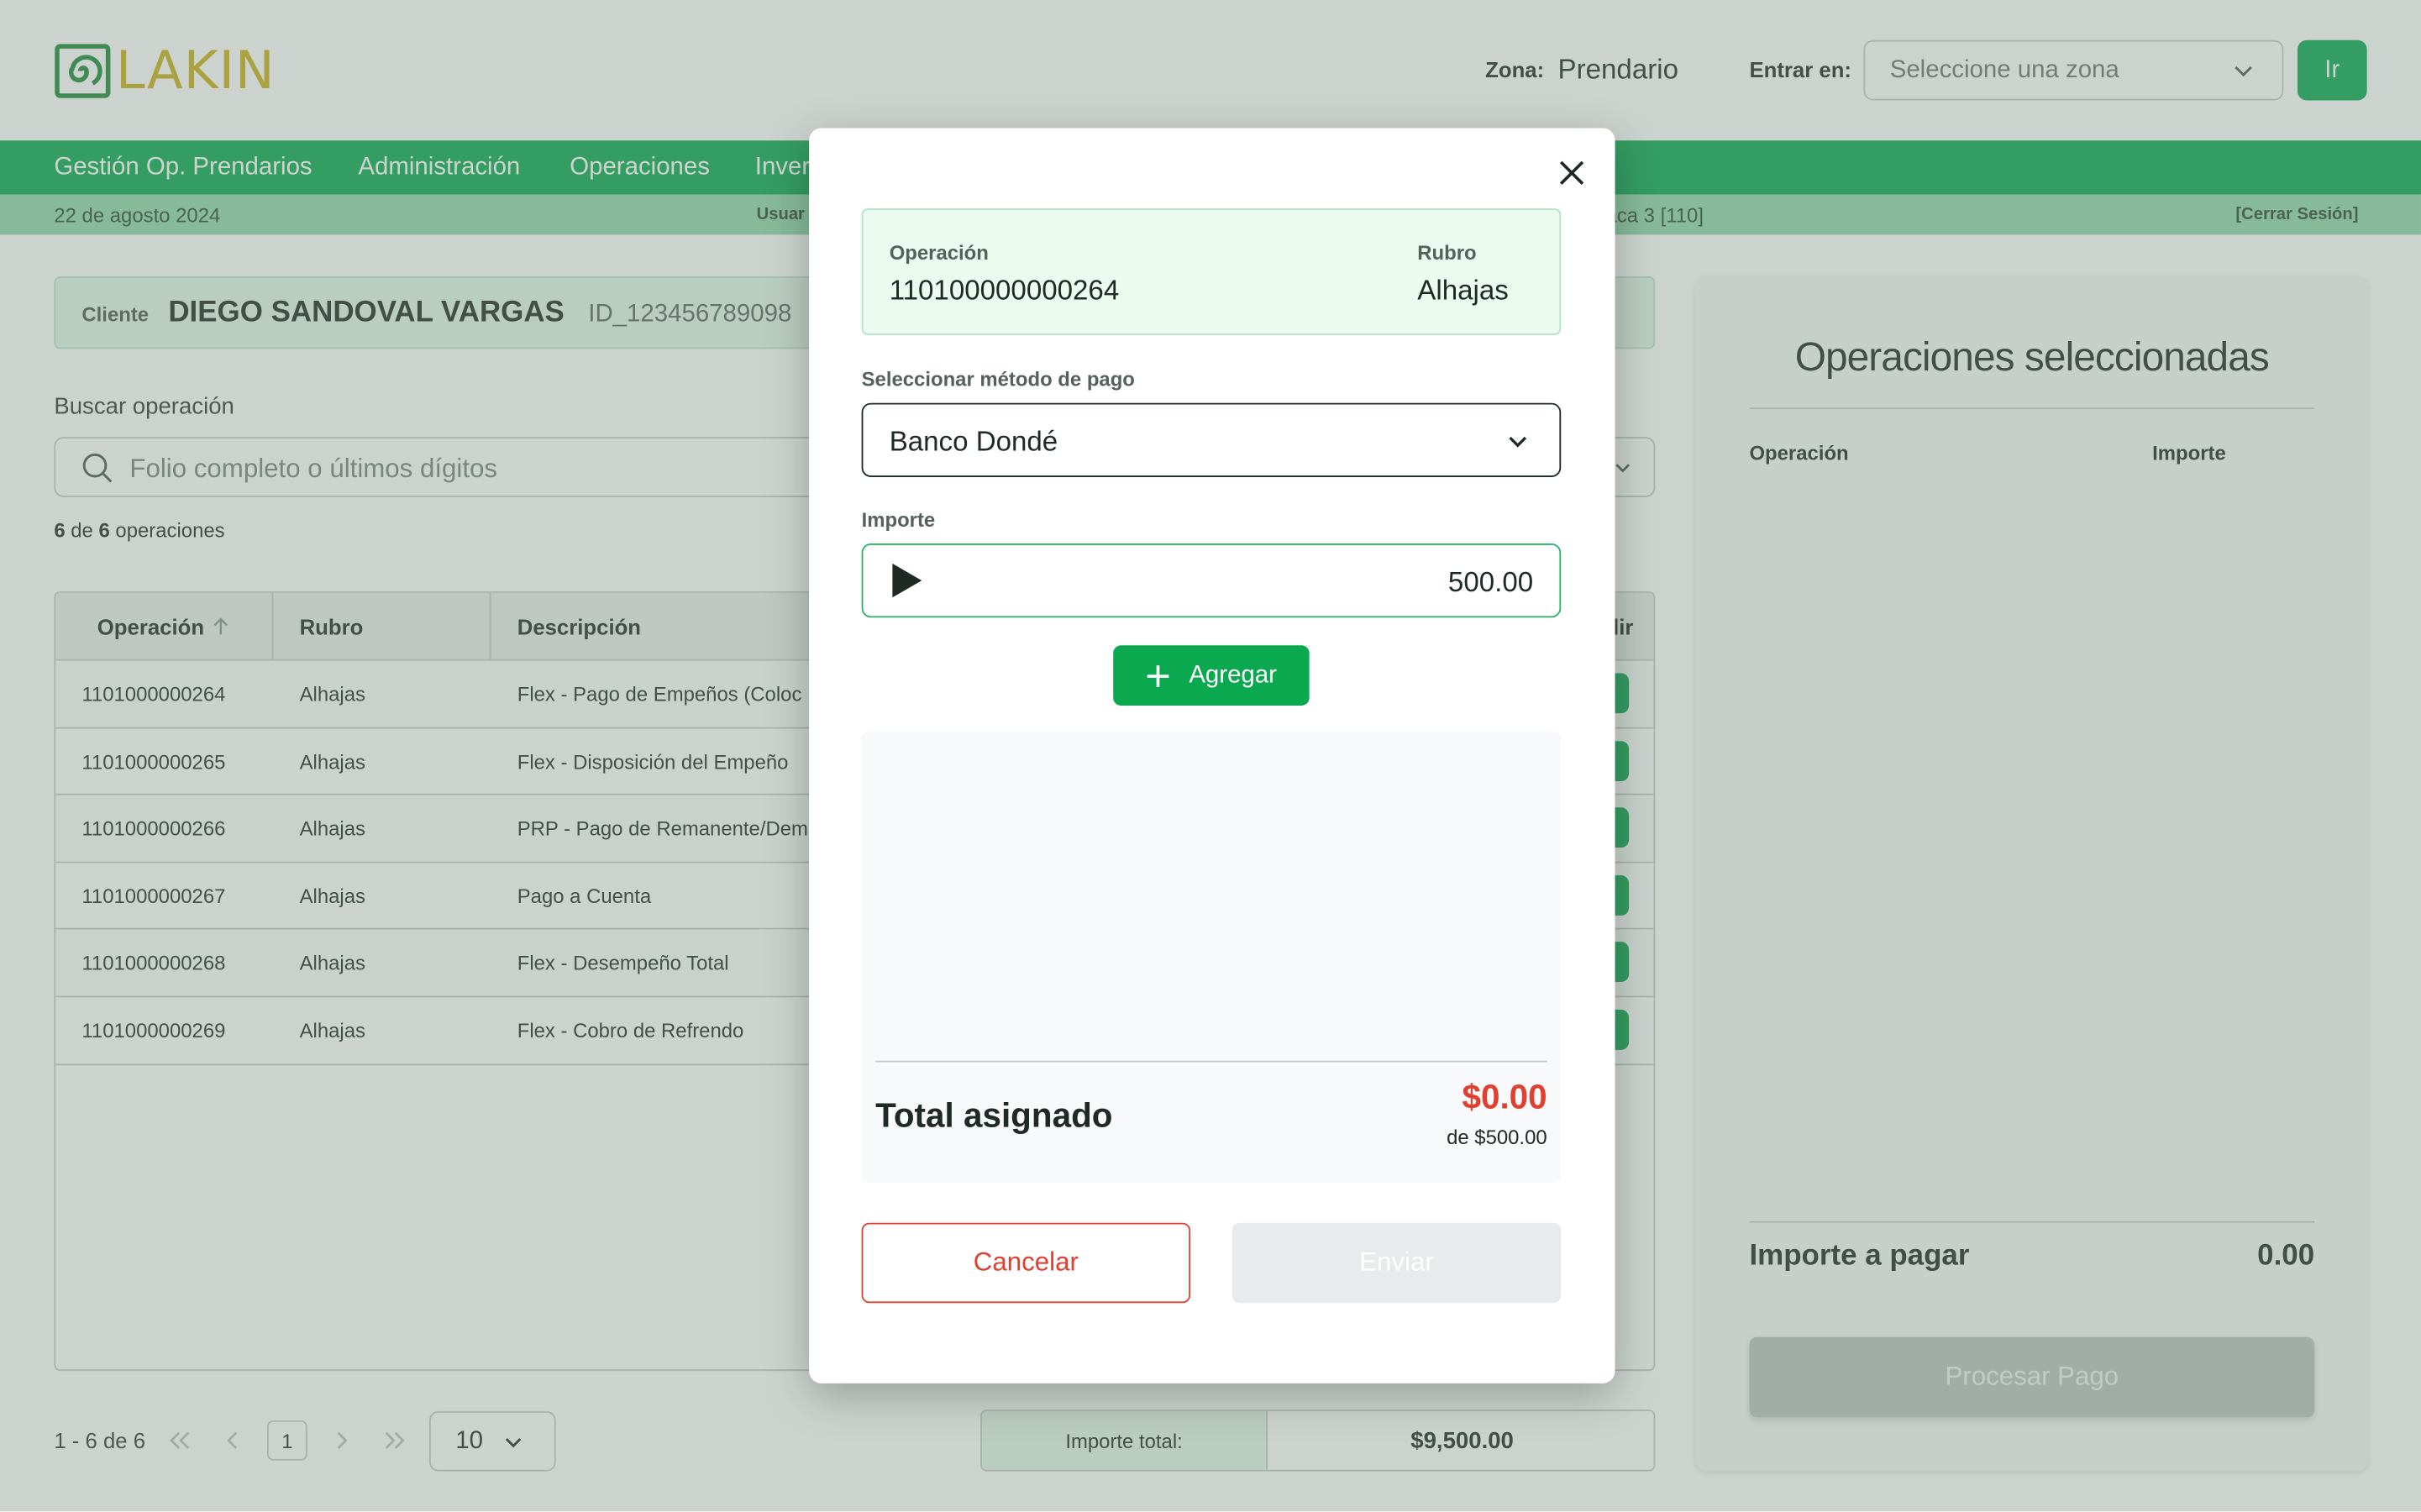  What do you see at coordinates (1572, 173) in the screenshot?
I see `close-icon` at bounding box center [1572, 173].